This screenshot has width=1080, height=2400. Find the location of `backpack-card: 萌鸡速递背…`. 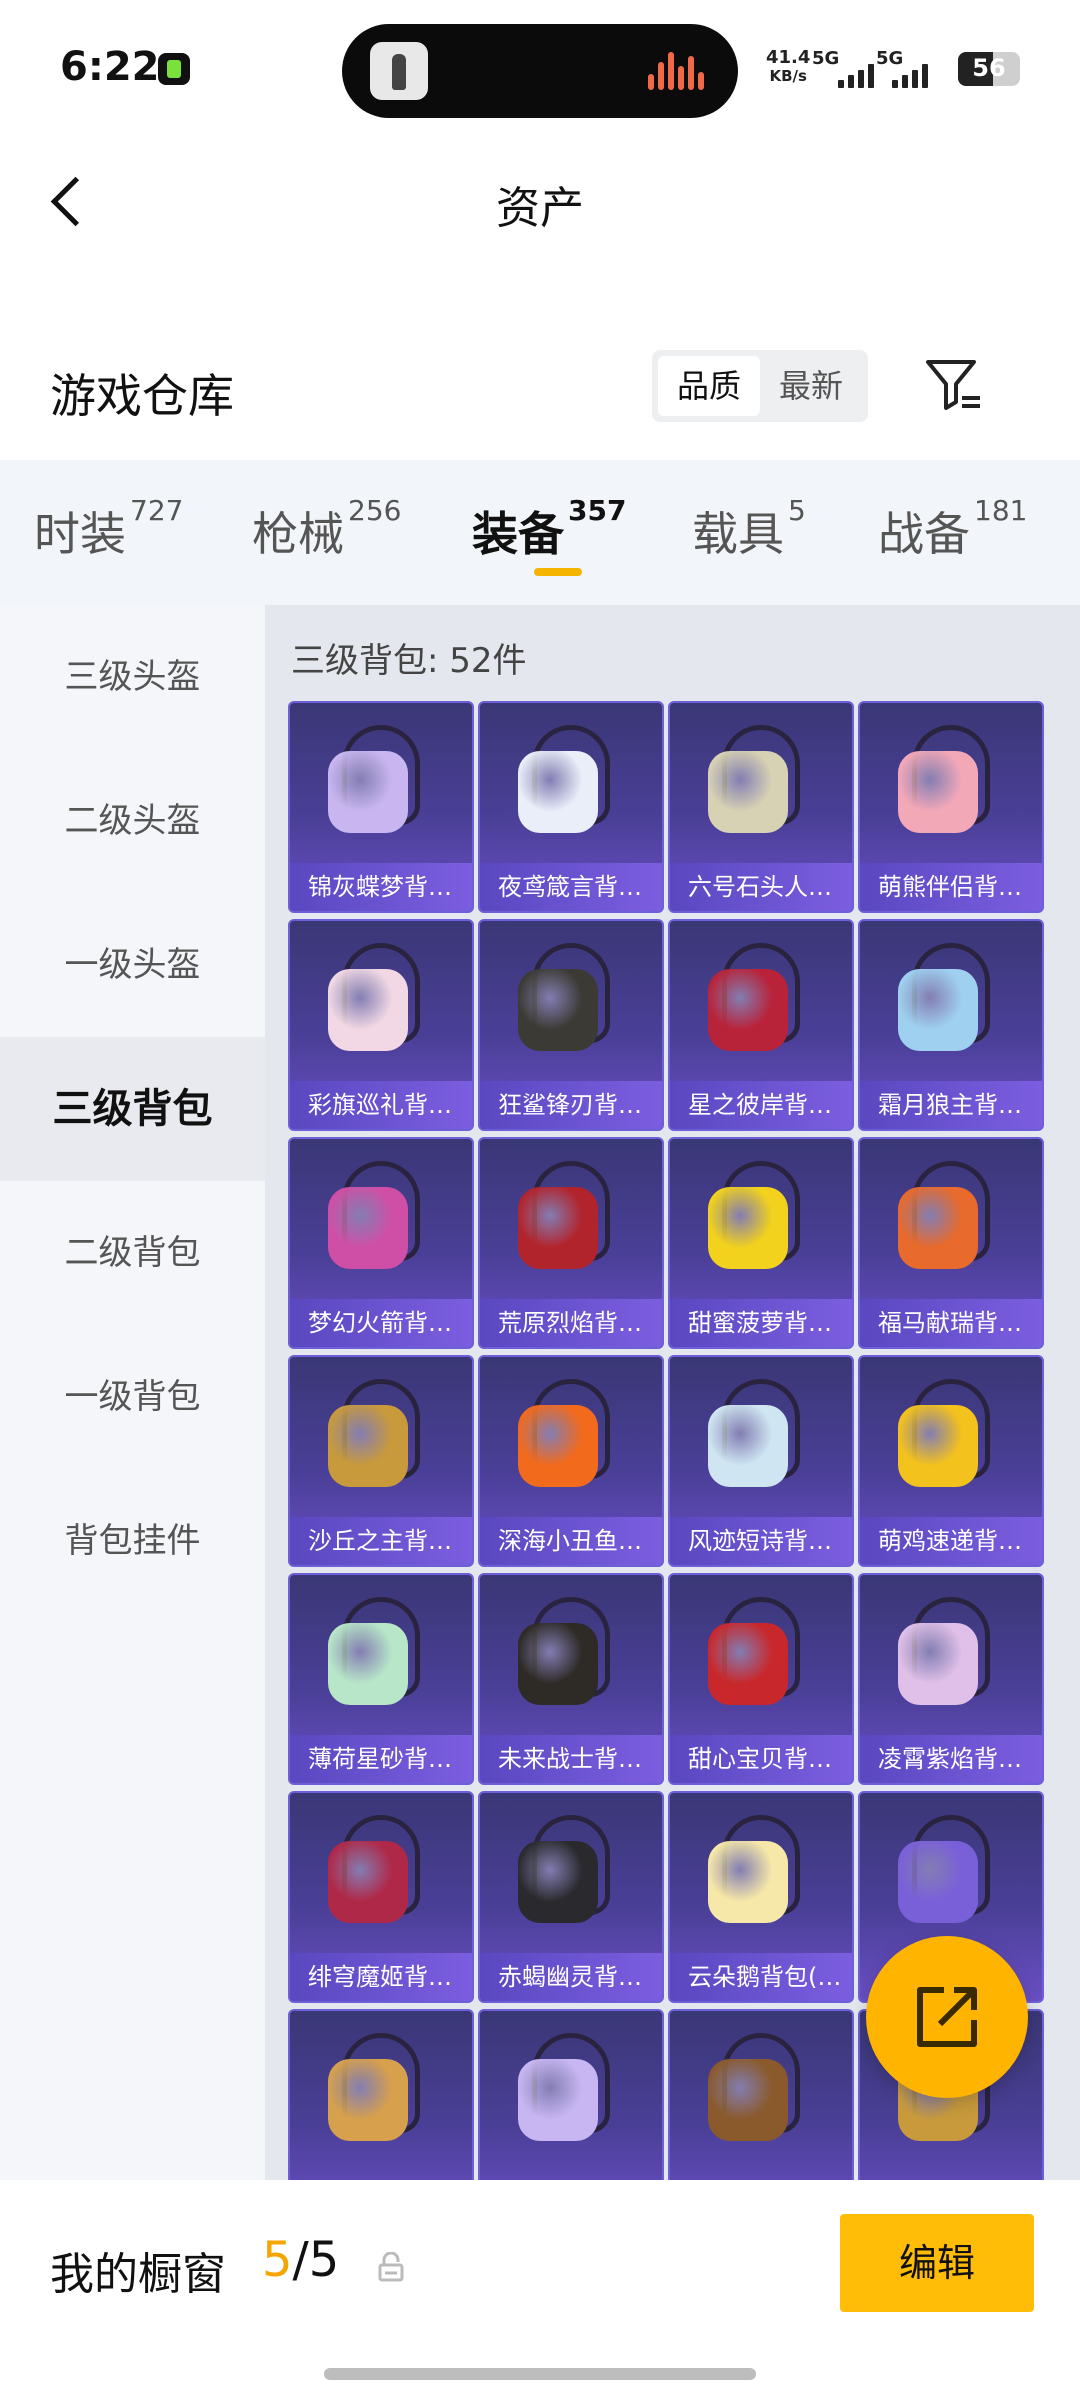

backpack-card: 萌鸡速递背… is located at coordinates (951, 1461).